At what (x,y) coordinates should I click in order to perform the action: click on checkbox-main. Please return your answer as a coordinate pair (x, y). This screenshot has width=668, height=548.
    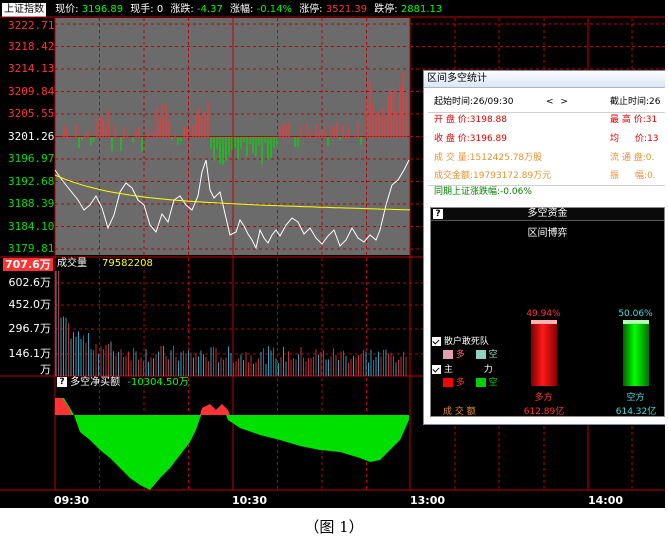
    Looking at the image, I should click on (436, 369).